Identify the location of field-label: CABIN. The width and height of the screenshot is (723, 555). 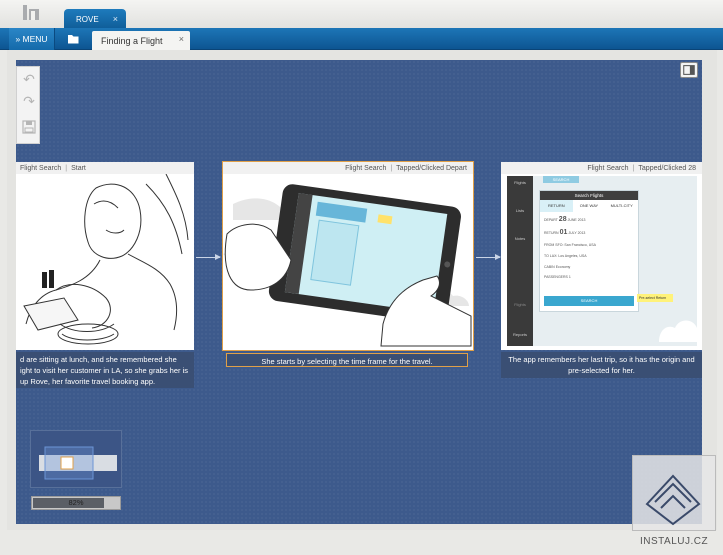
(549, 267).